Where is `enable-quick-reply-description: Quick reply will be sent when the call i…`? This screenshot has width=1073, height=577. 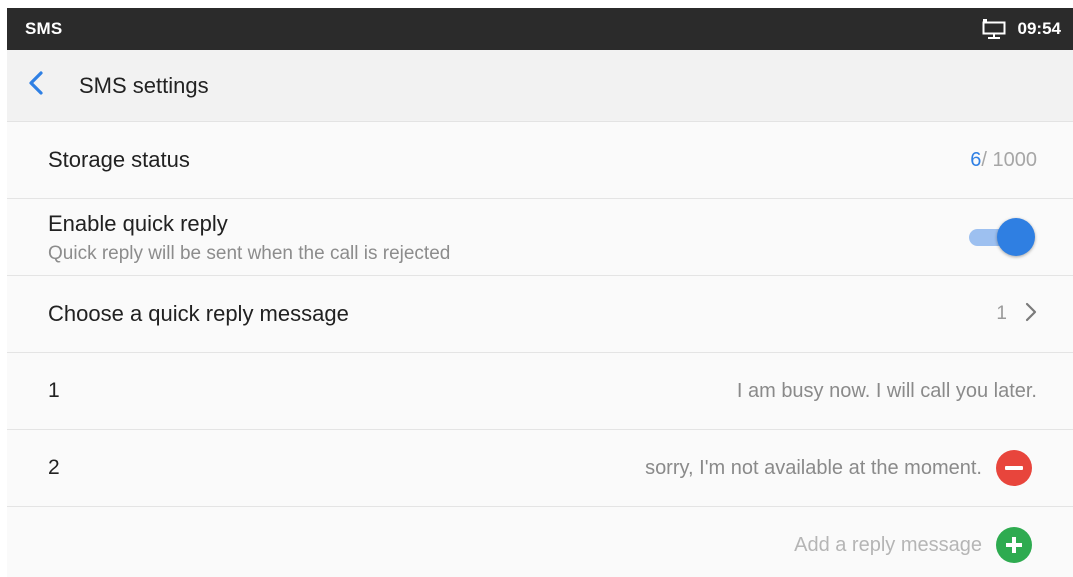 enable-quick-reply-description: Quick reply will be sent when the call i… is located at coordinates (249, 253).